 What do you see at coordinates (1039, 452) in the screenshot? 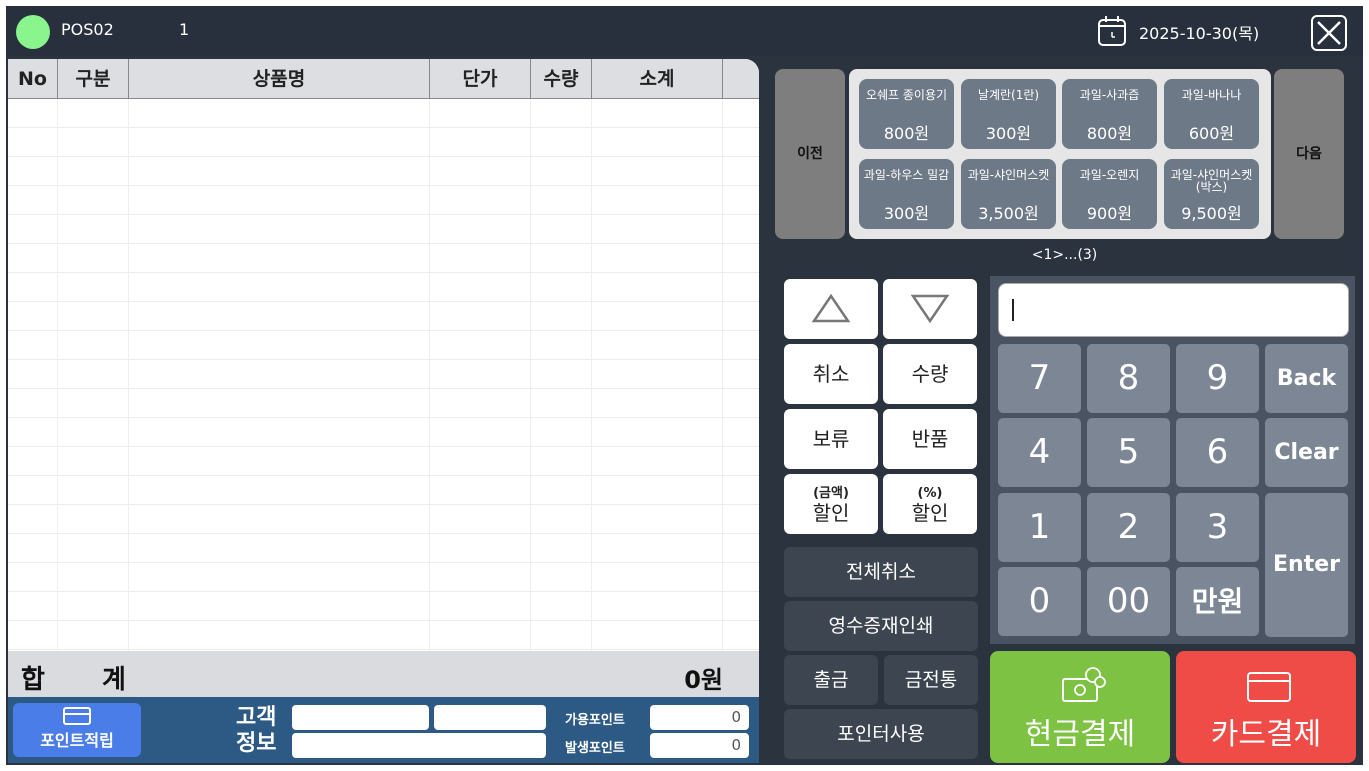
I see `key-4: 4` at bounding box center [1039, 452].